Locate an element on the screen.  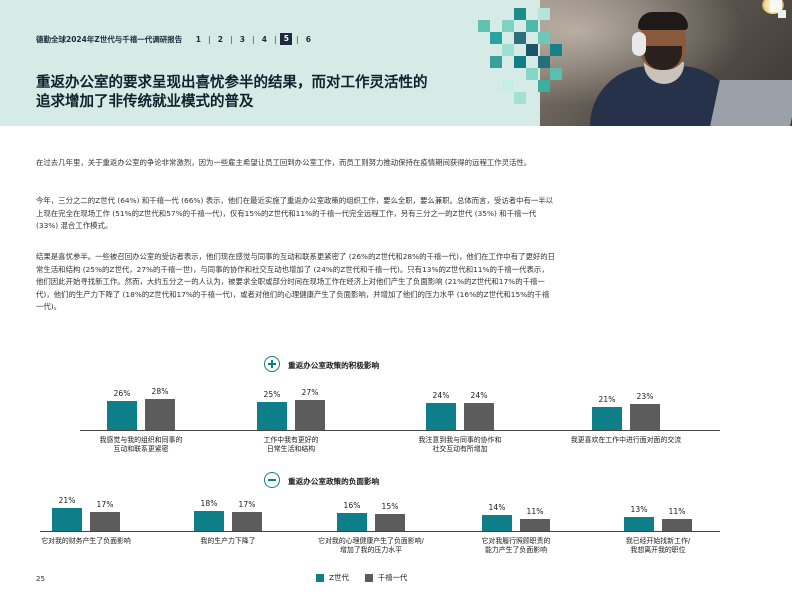
category-label-1: 我感觉与我的组织和同事的 互动和联系更紧密 is located at coordinates (141, 444).